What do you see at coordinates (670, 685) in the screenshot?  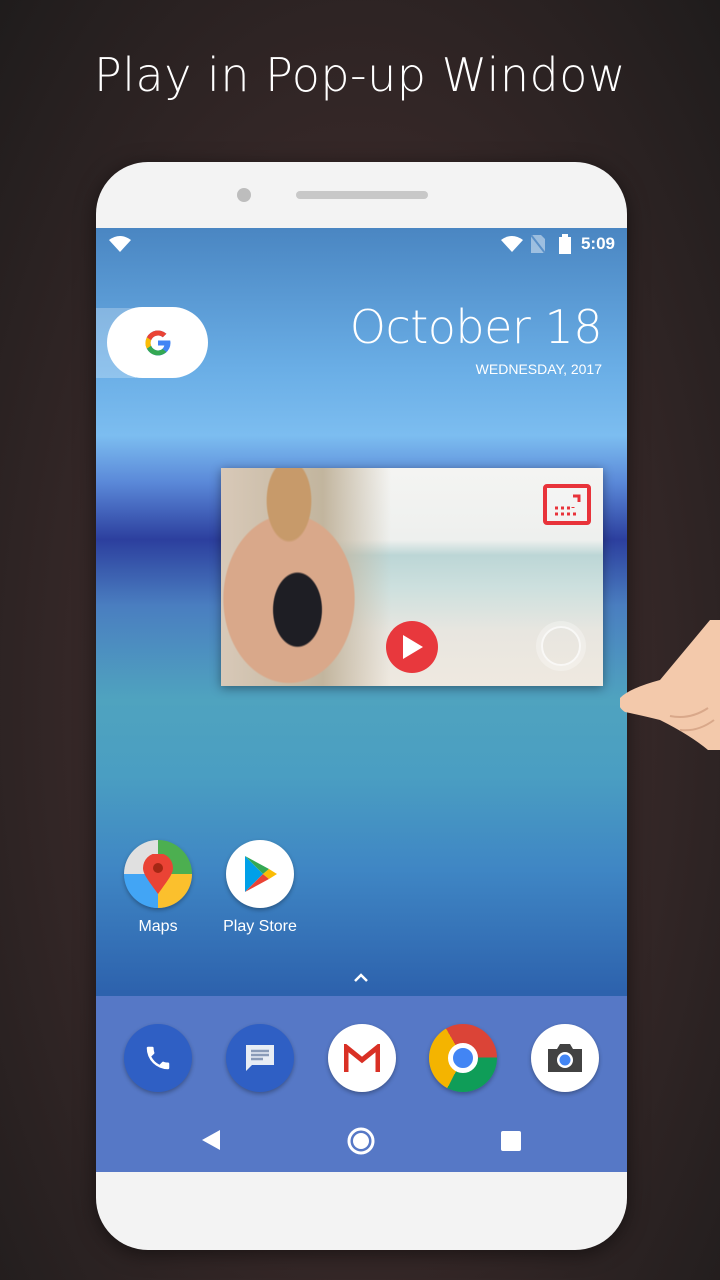 I see `pointing-hand-icon` at bounding box center [670, 685].